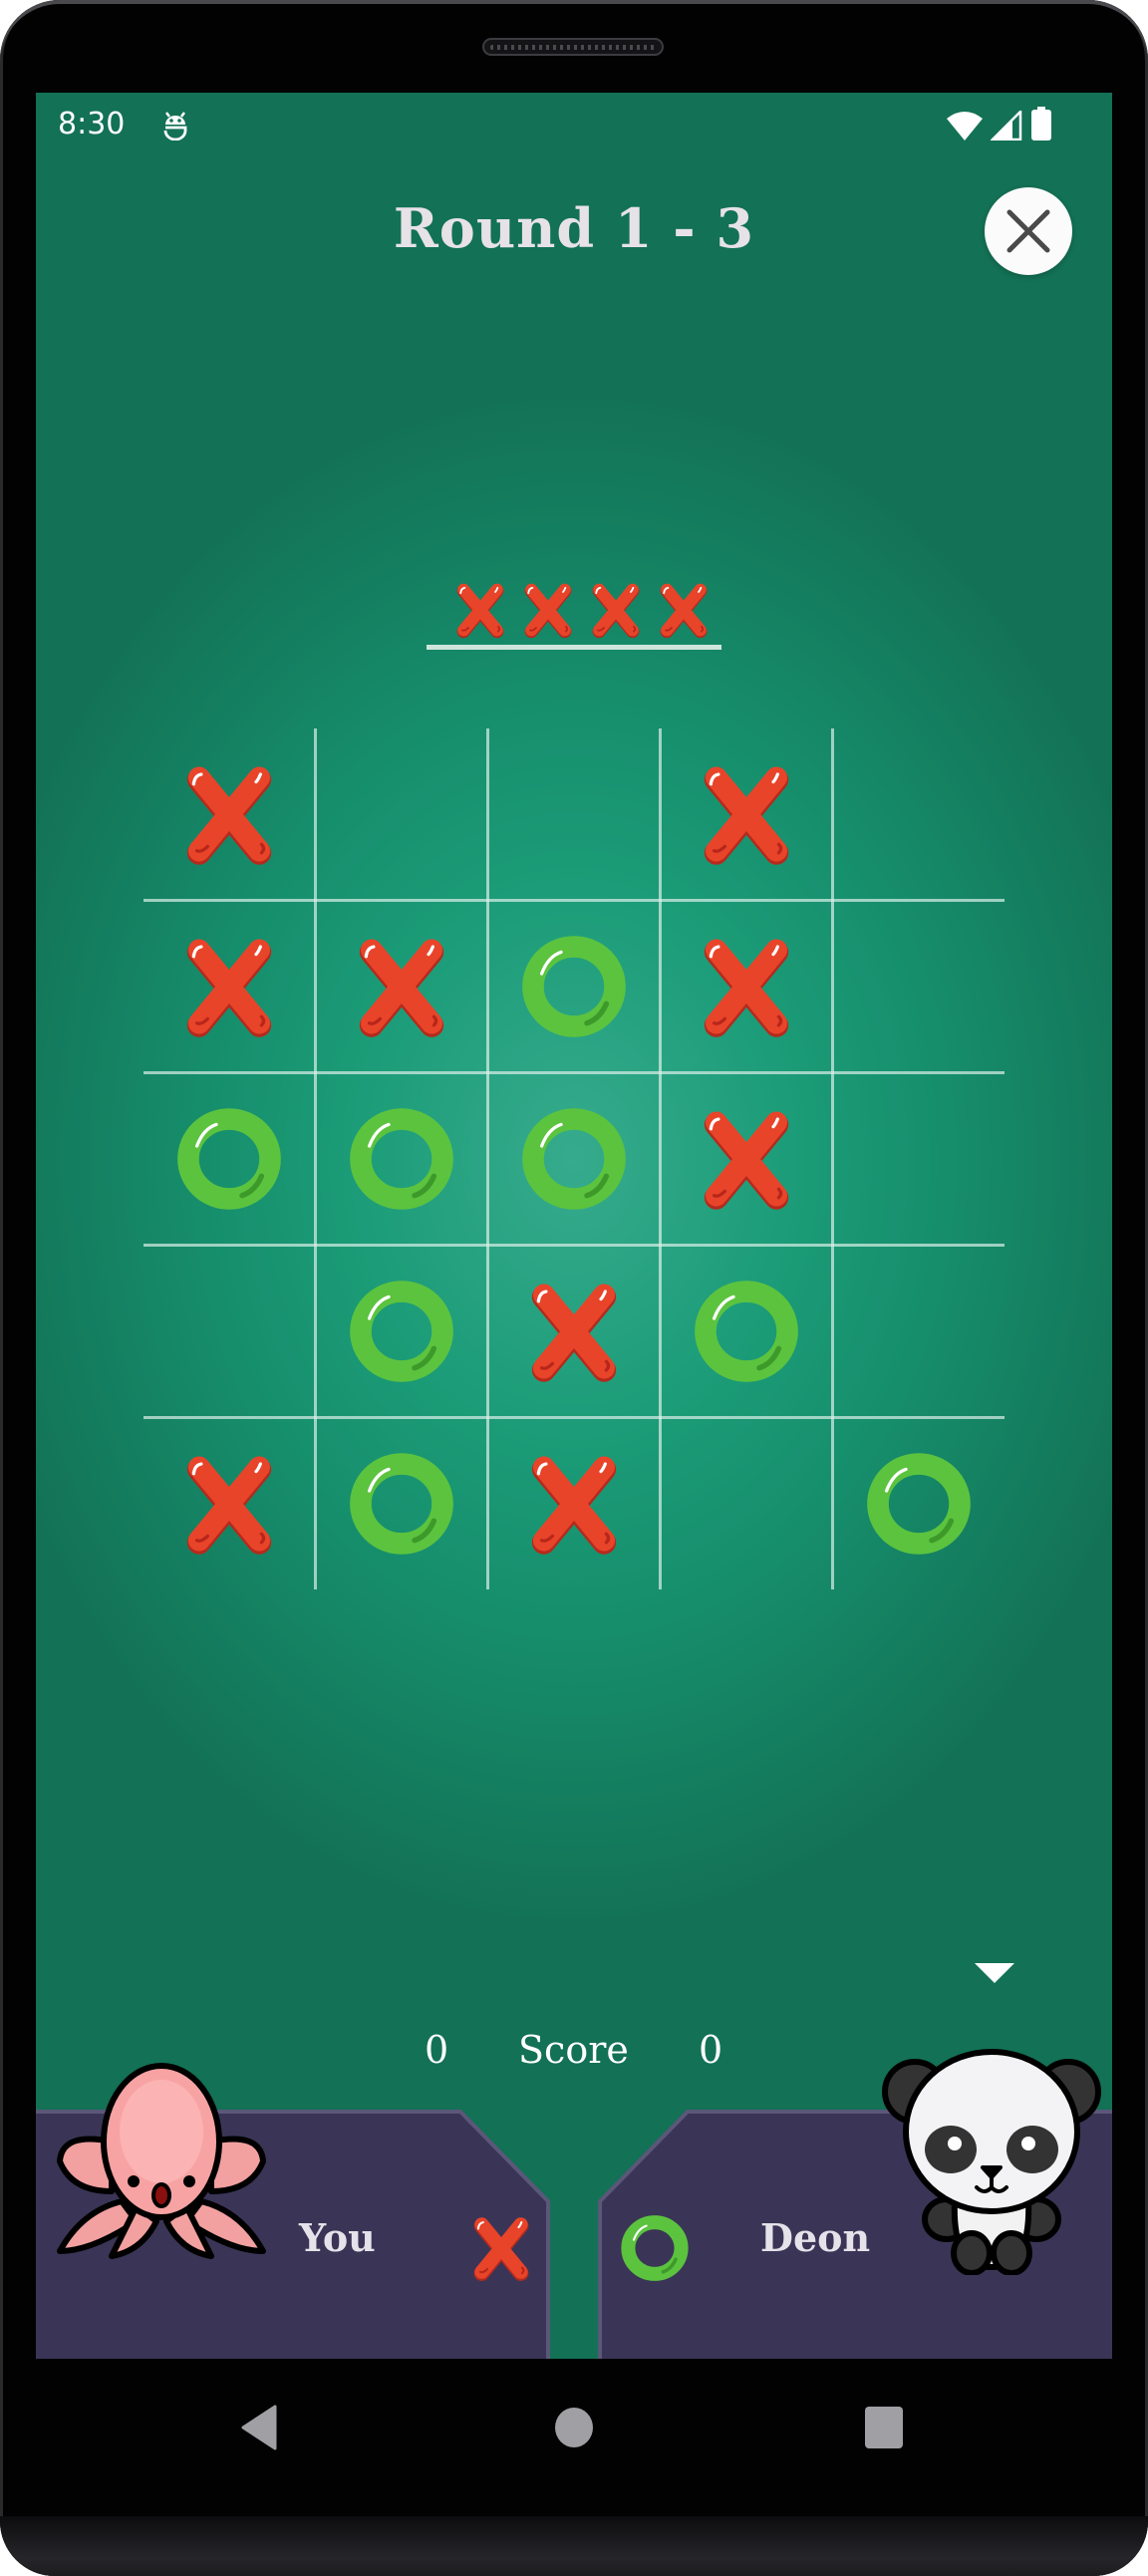 The width and height of the screenshot is (1148, 2576). What do you see at coordinates (1006, 126) in the screenshot?
I see `signal-icon` at bounding box center [1006, 126].